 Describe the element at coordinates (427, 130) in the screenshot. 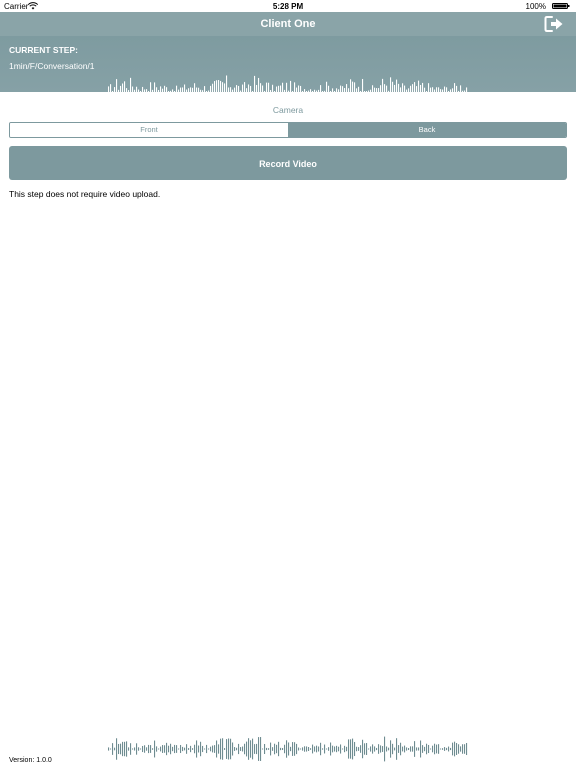

I see `camera-back-option: Back` at that location.